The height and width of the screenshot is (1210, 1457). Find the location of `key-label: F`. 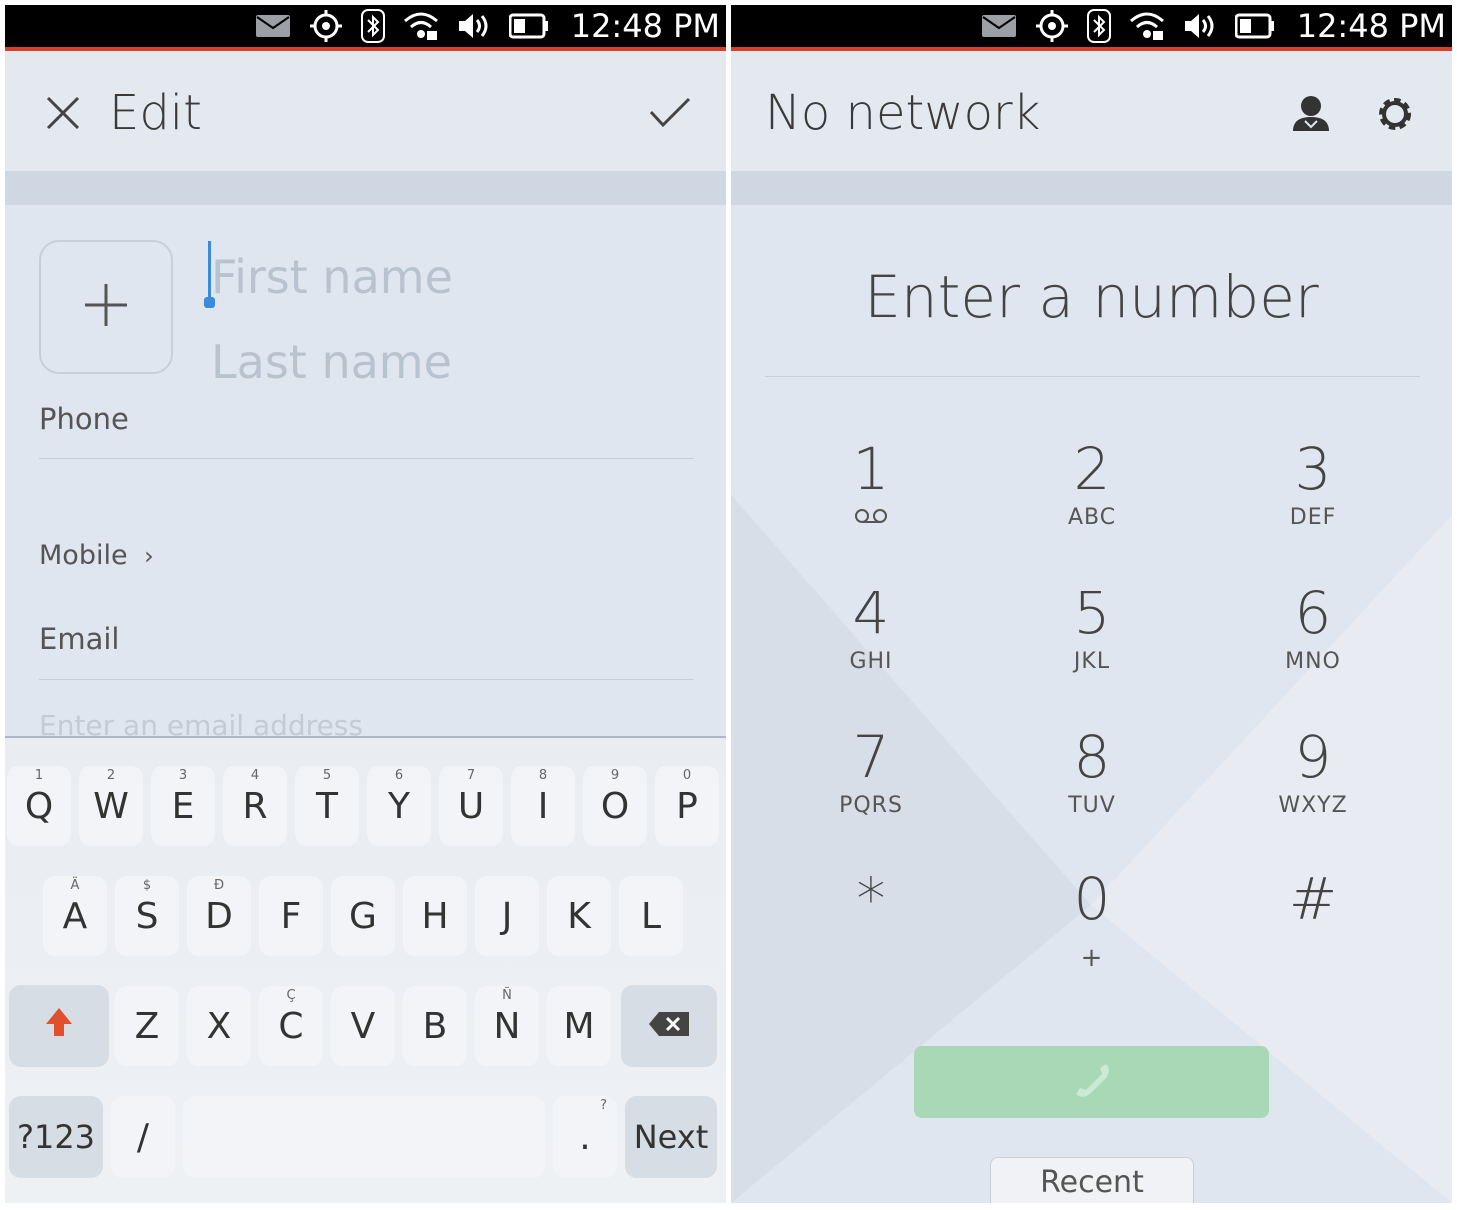

key-label: F is located at coordinates (291, 916).